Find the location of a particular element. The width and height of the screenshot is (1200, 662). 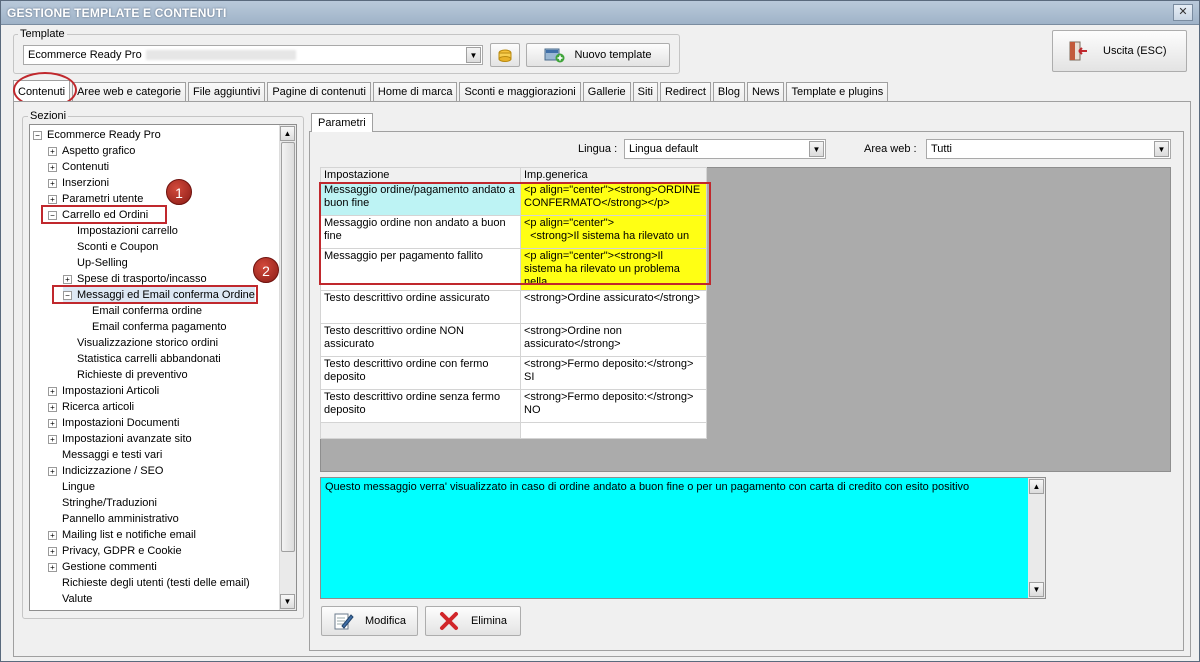

column-header-value: Imp.generica is located at coordinates (613, 175).